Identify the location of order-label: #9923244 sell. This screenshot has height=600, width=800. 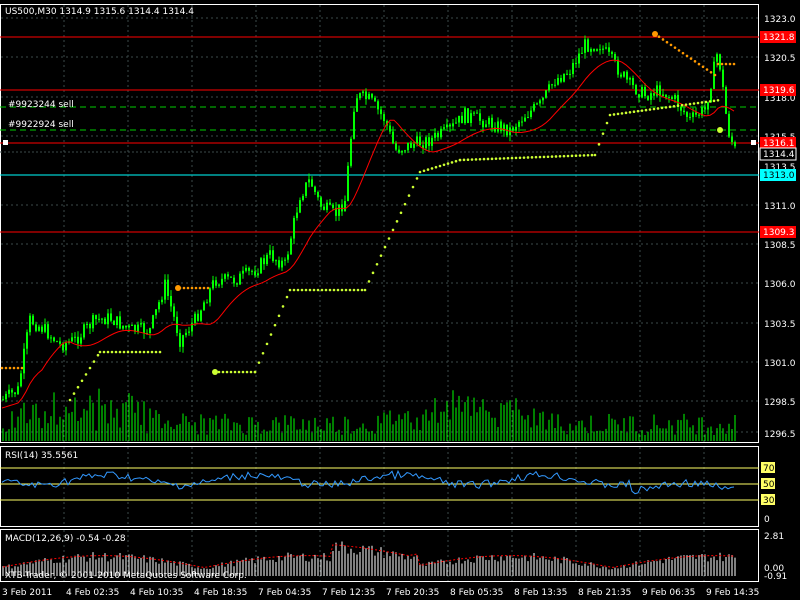
(41, 105).